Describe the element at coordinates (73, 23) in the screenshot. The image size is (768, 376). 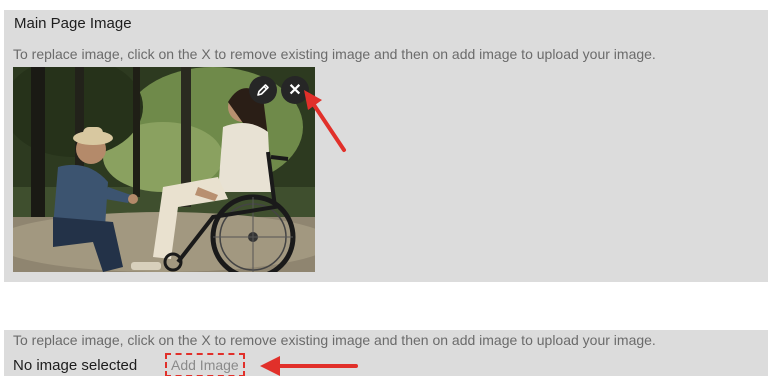
I see `panel-title: Main Page Image` at that location.